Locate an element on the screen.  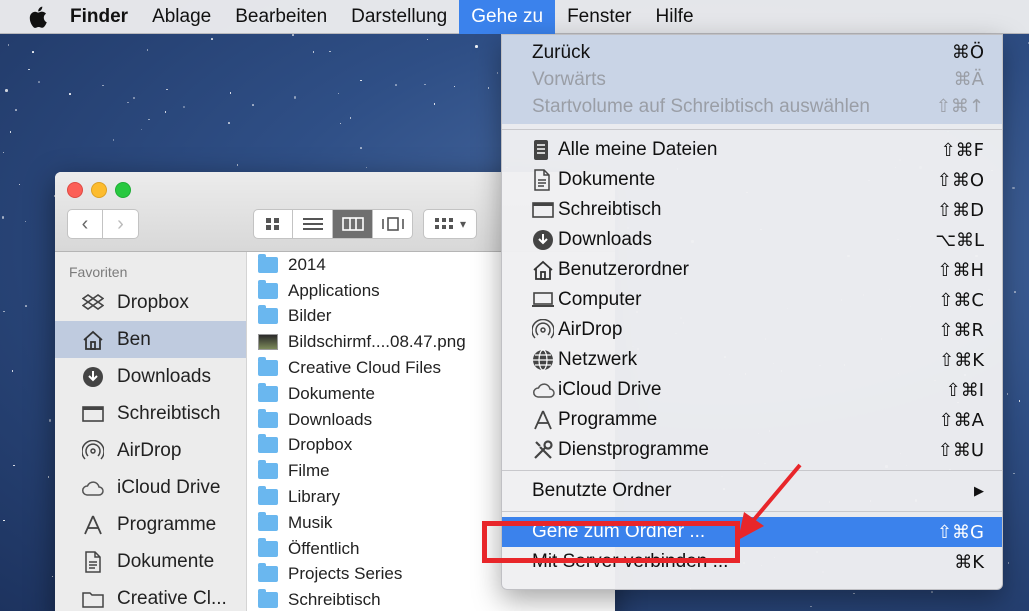
file-list-item: Schreibtisch is located at coordinates (431, 599).